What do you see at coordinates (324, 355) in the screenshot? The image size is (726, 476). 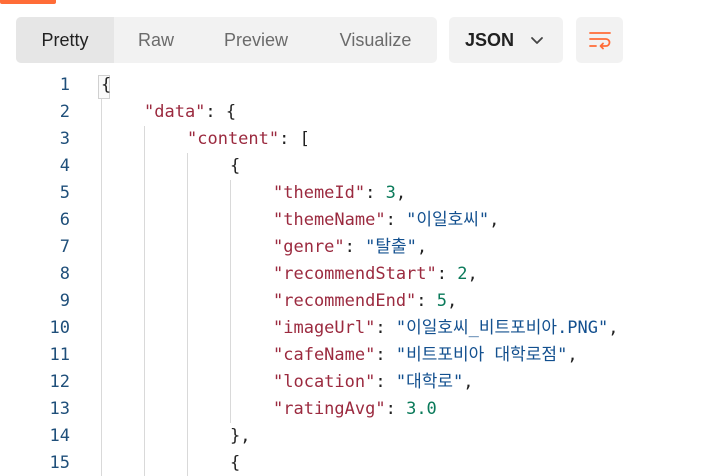 I see `json-key: "cafeName"` at bounding box center [324, 355].